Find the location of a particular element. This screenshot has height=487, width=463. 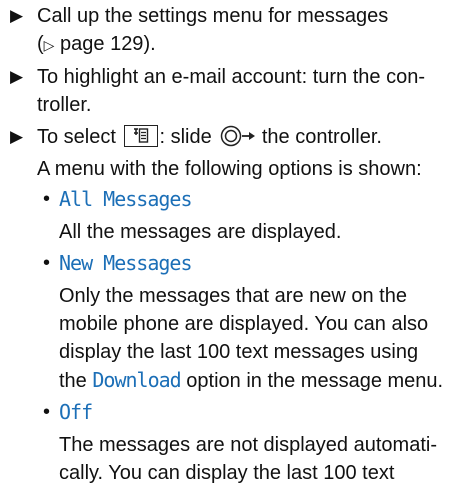

step-3-text-a: To select is located at coordinates (76, 137).